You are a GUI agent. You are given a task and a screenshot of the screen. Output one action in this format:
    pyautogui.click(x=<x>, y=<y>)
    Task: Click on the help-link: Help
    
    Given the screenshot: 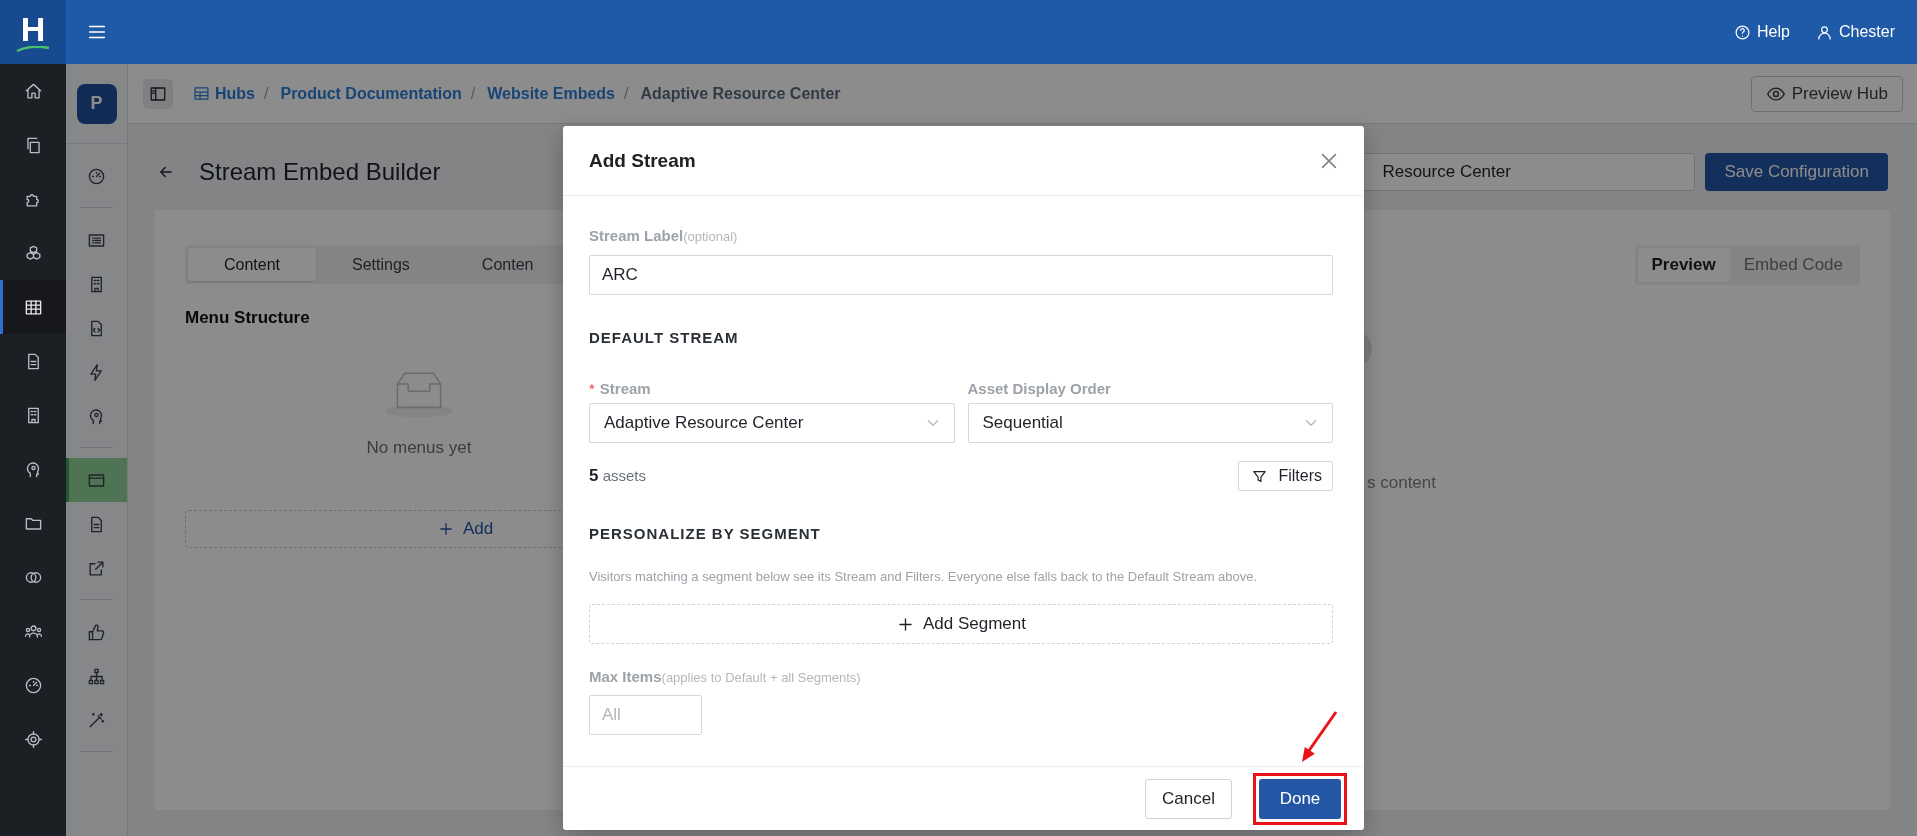 What is the action you would take?
    pyautogui.click(x=1762, y=32)
    